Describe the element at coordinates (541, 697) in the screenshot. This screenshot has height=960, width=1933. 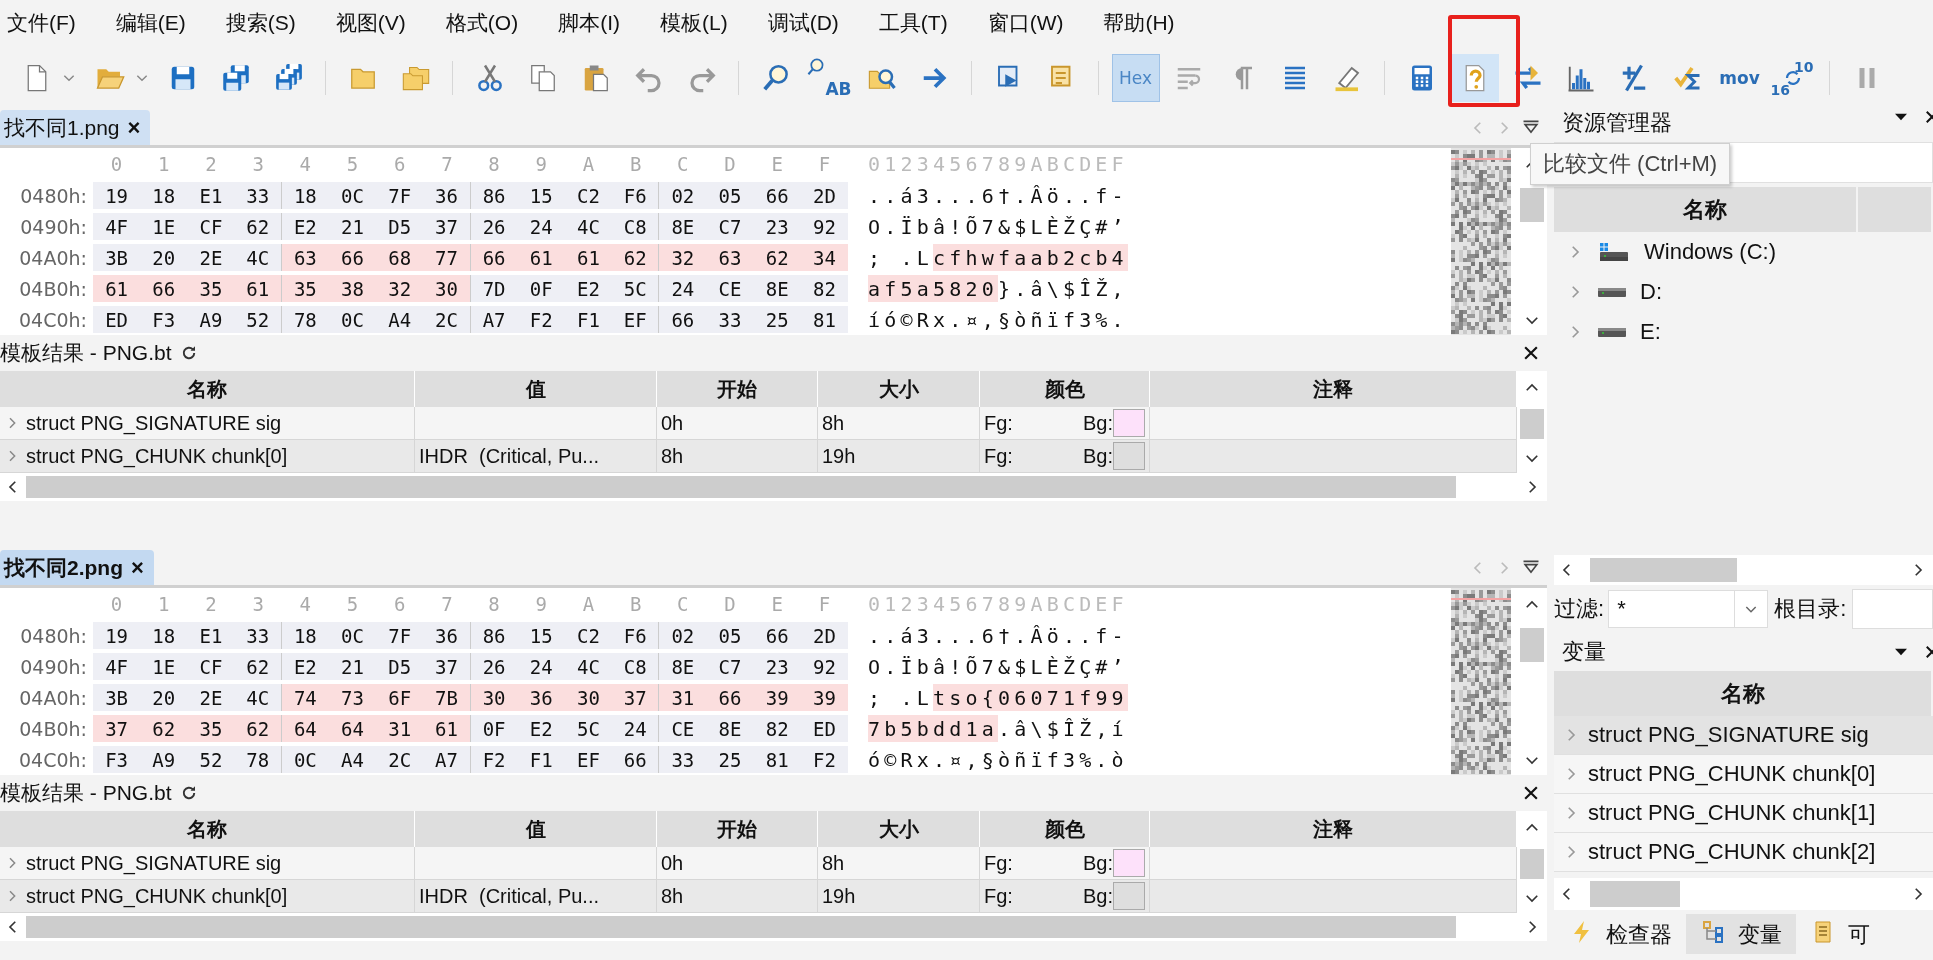
I see `hex-byte: 36` at that location.